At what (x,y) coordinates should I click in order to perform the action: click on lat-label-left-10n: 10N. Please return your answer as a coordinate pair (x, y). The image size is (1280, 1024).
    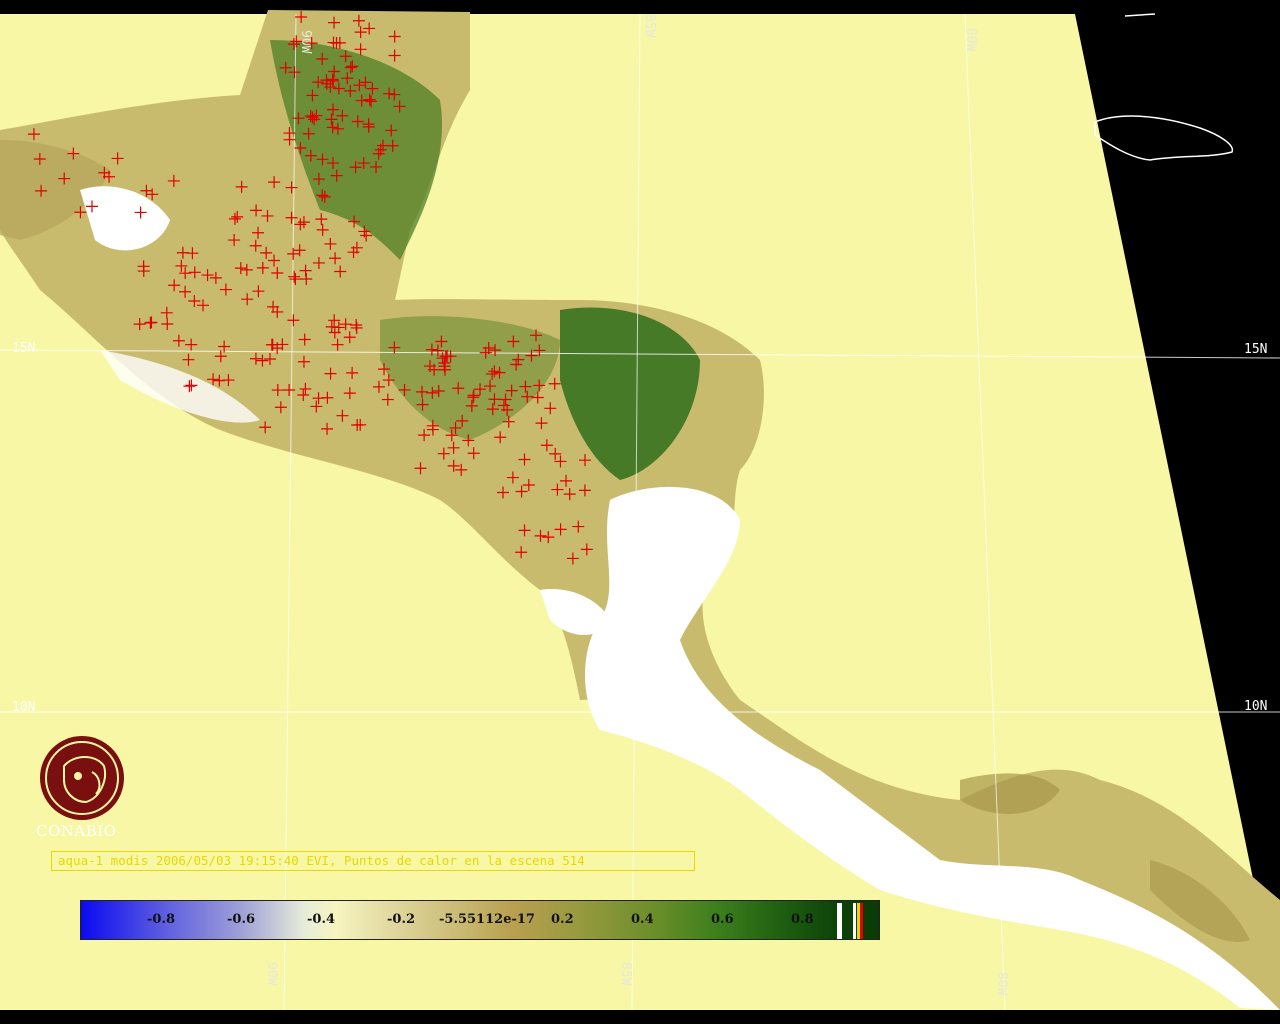
    Looking at the image, I should click on (23, 707).